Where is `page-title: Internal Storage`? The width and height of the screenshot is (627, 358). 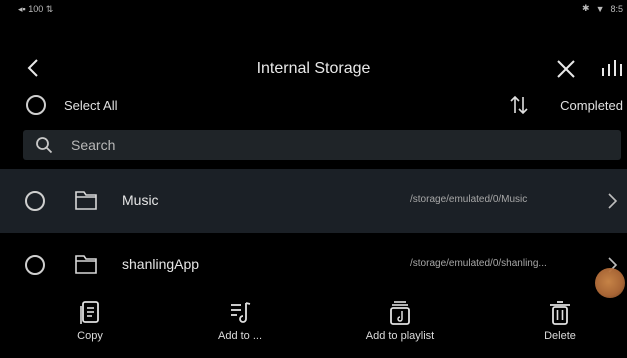
page-title: Internal Storage is located at coordinates (313, 68).